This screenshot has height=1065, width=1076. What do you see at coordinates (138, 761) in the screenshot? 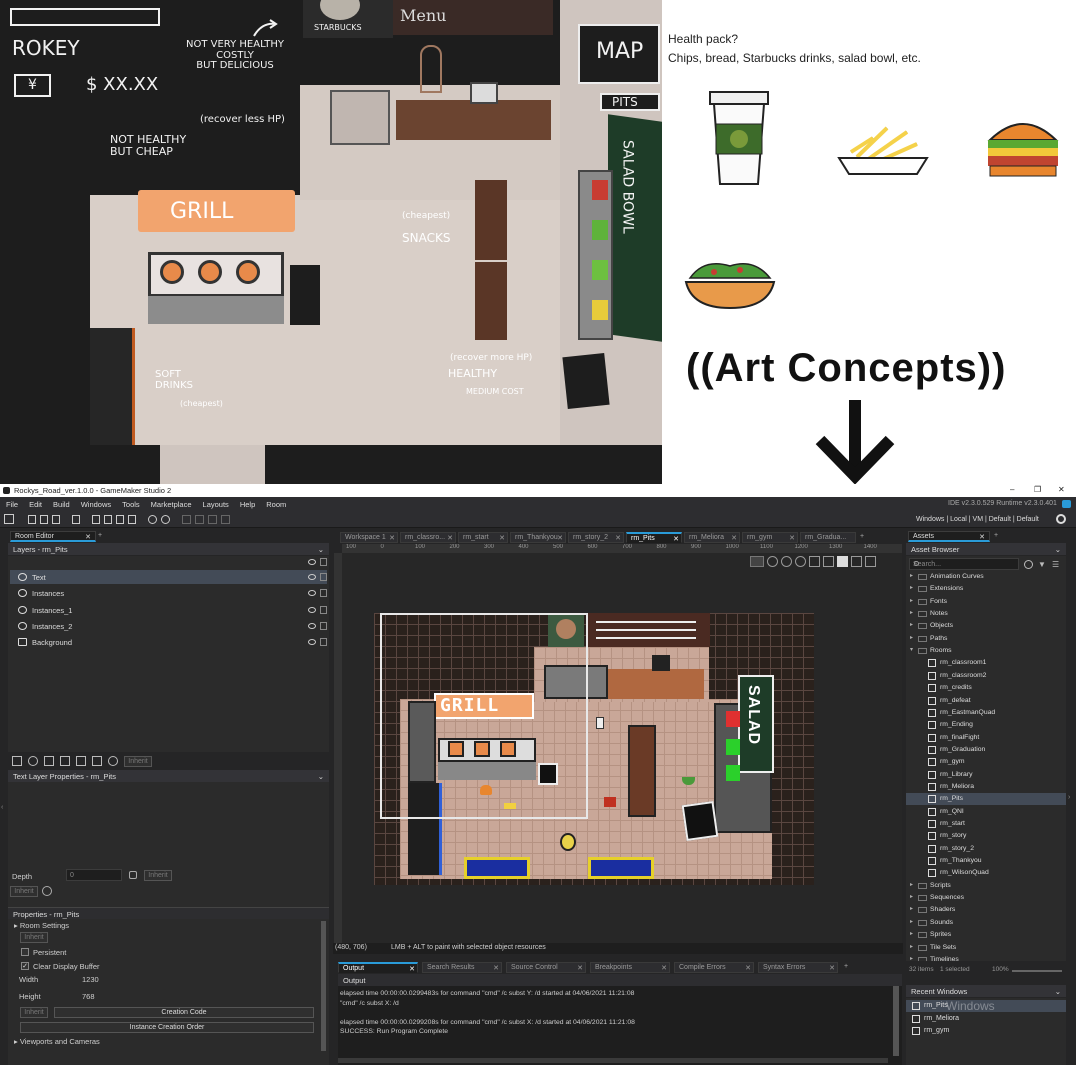
I see `layer-inherit-button: Inherit` at bounding box center [138, 761].